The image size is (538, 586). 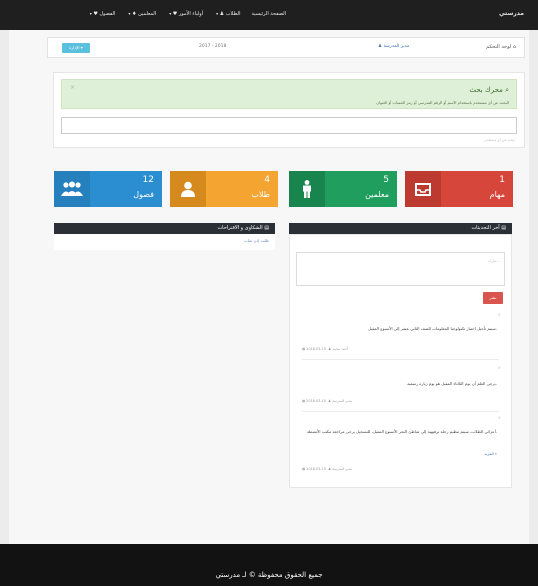 What do you see at coordinates (400, 228) in the screenshot?
I see `updates-panel-header: آخر التحديثات ▤` at bounding box center [400, 228].